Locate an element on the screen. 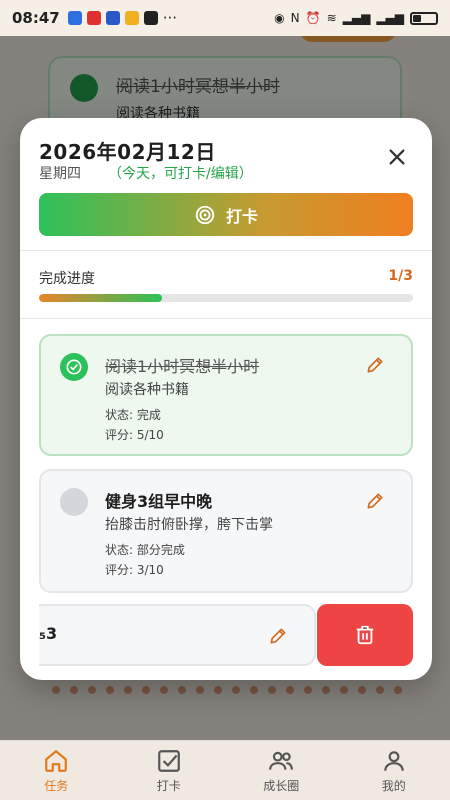 The height and width of the screenshot is (800, 450). modal-date: 2026年02月12日 is located at coordinates (127, 152).